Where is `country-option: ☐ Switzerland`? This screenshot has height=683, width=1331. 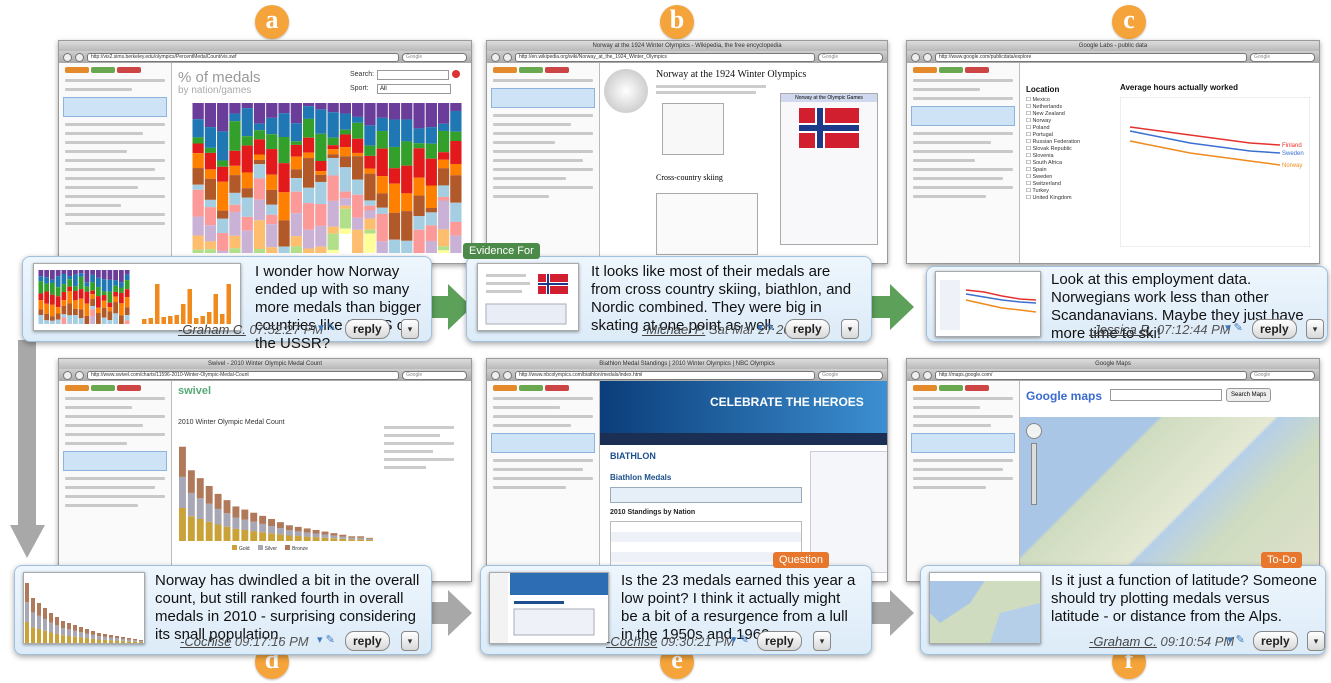 country-option: ☐ Switzerland is located at coordinates (1066, 184).